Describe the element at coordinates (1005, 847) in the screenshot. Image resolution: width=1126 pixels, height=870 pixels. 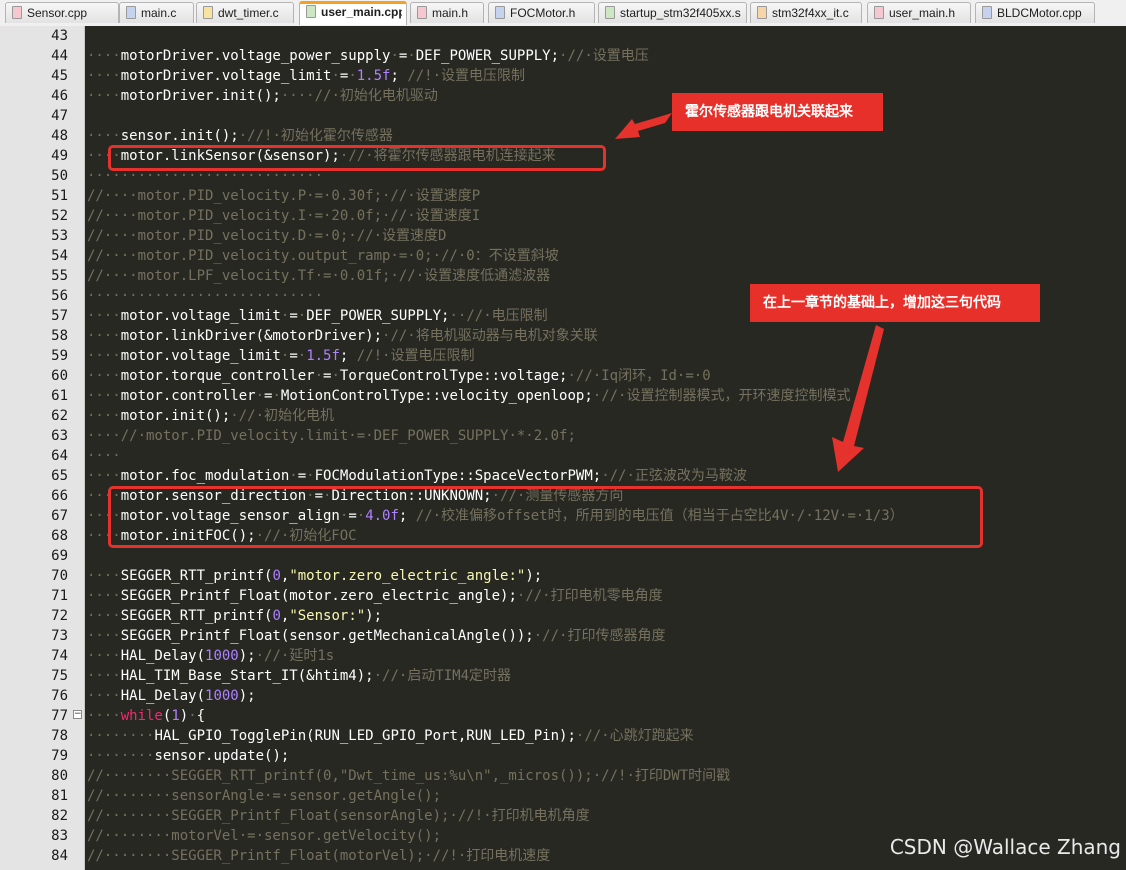
I see `watermark: CSDN @Wallace Zhang` at that location.